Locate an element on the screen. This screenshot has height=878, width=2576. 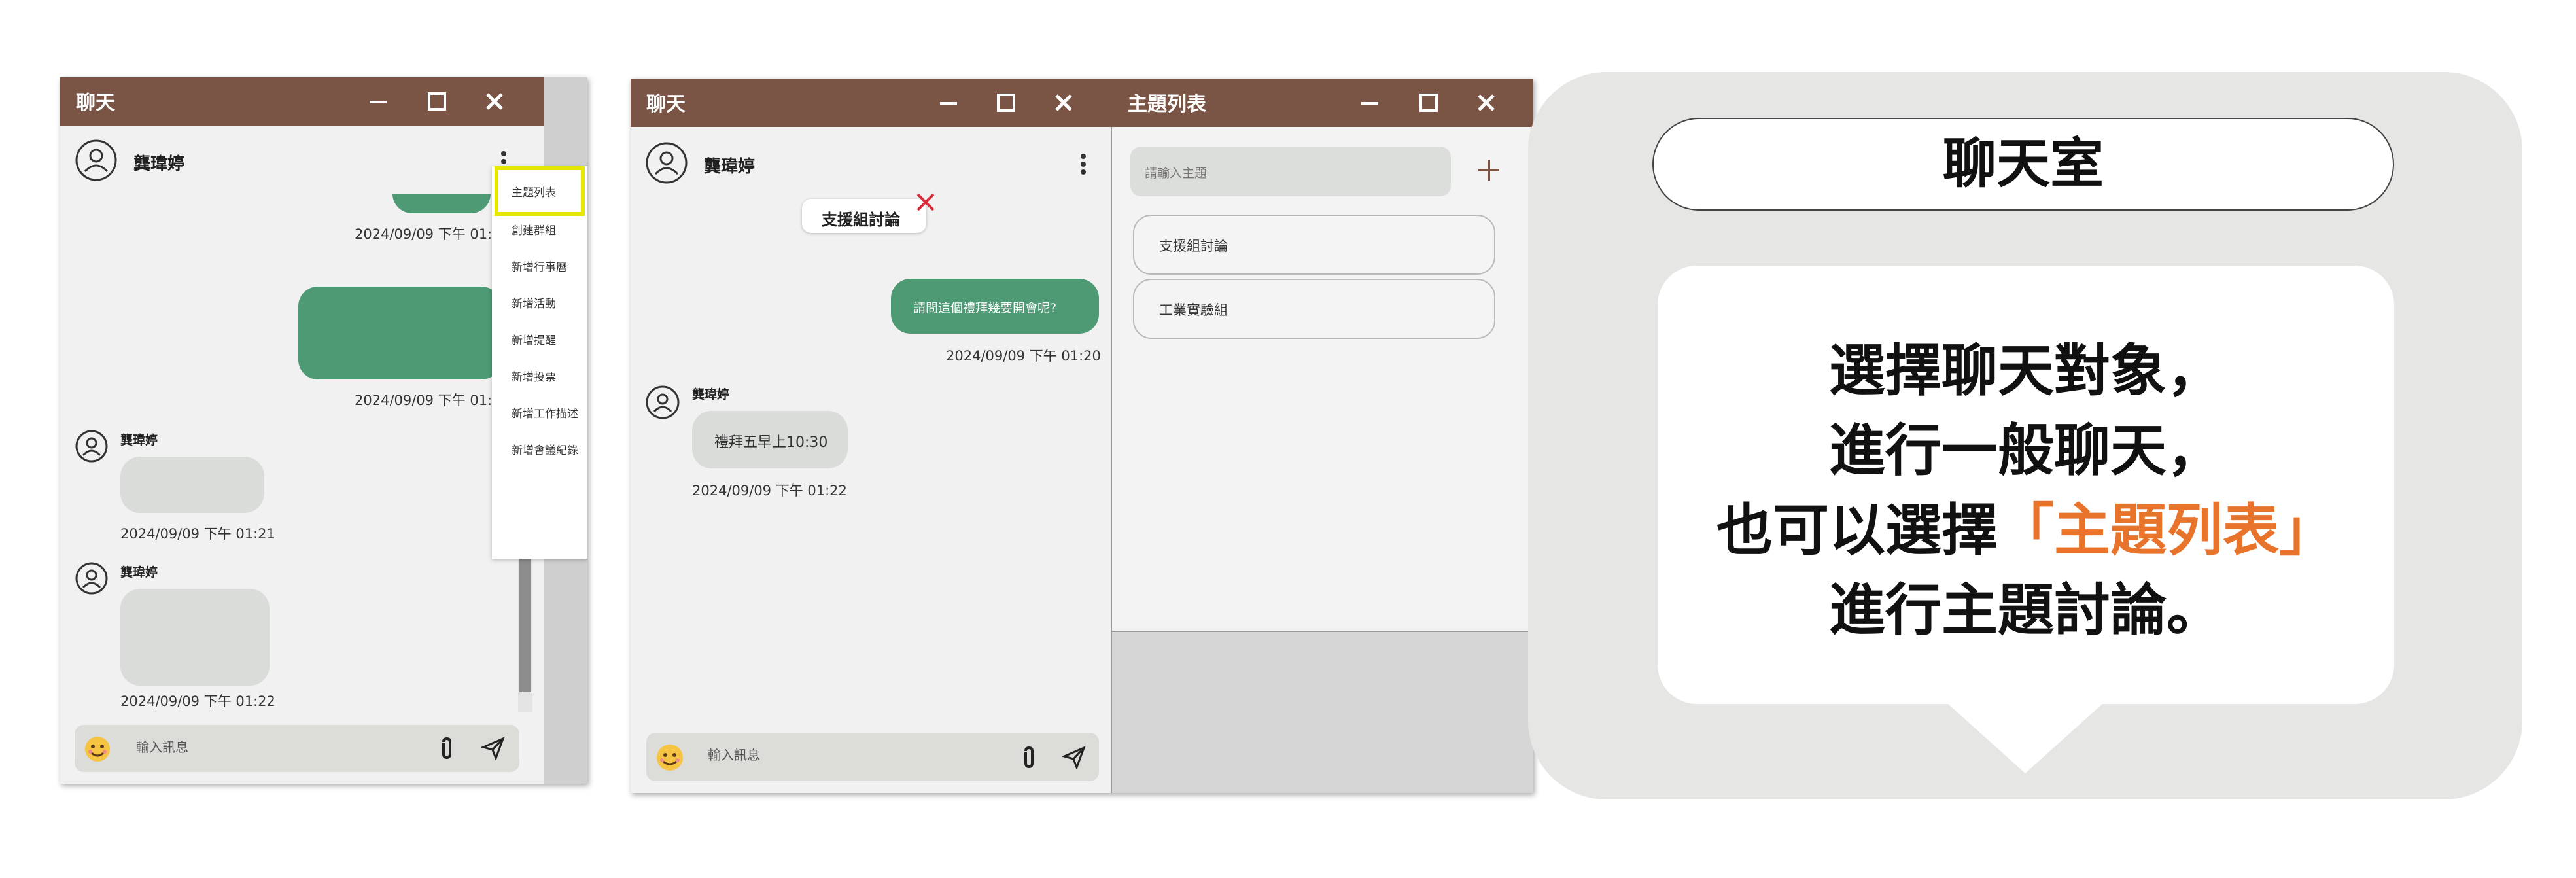
callout-line-1: 選擇聊天對象， is located at coordinates (2026, 371).